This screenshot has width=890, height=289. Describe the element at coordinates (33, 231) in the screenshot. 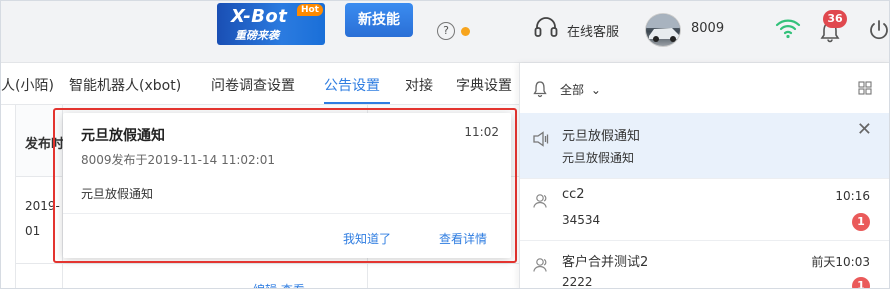

I see `table-cell-date-cont: 01` at that location.